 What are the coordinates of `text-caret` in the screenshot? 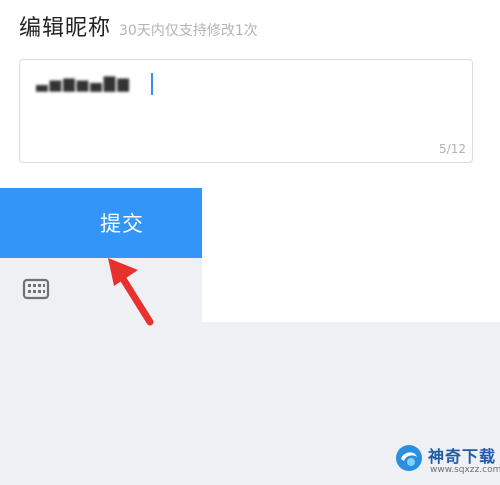 It's located at (152, 84).